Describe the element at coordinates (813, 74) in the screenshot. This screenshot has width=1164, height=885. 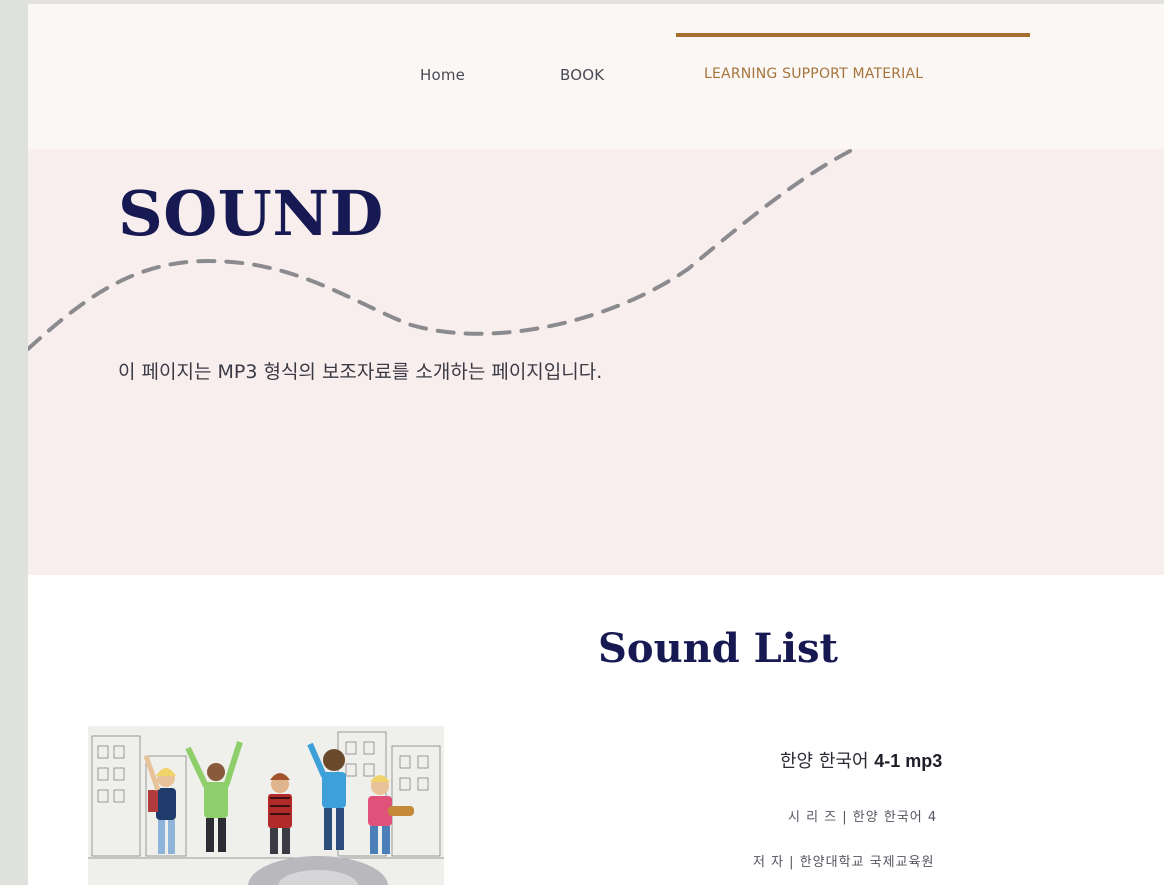
I see `nav-item-learning-support-material: LEARNING SUPPORT MATERIAL` at that location.